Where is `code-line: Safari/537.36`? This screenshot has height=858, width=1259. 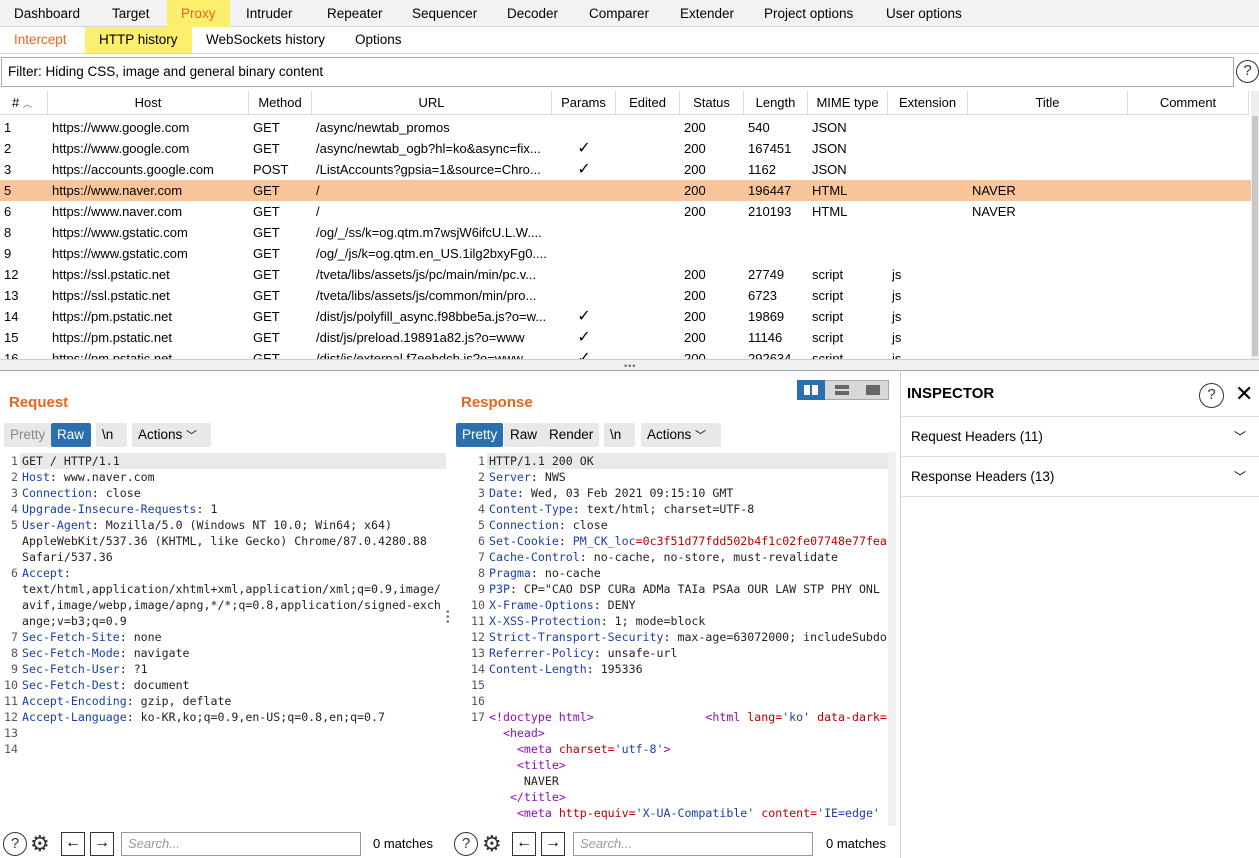
code-line: Safari/537.36 is located at coordinates (67, 557).